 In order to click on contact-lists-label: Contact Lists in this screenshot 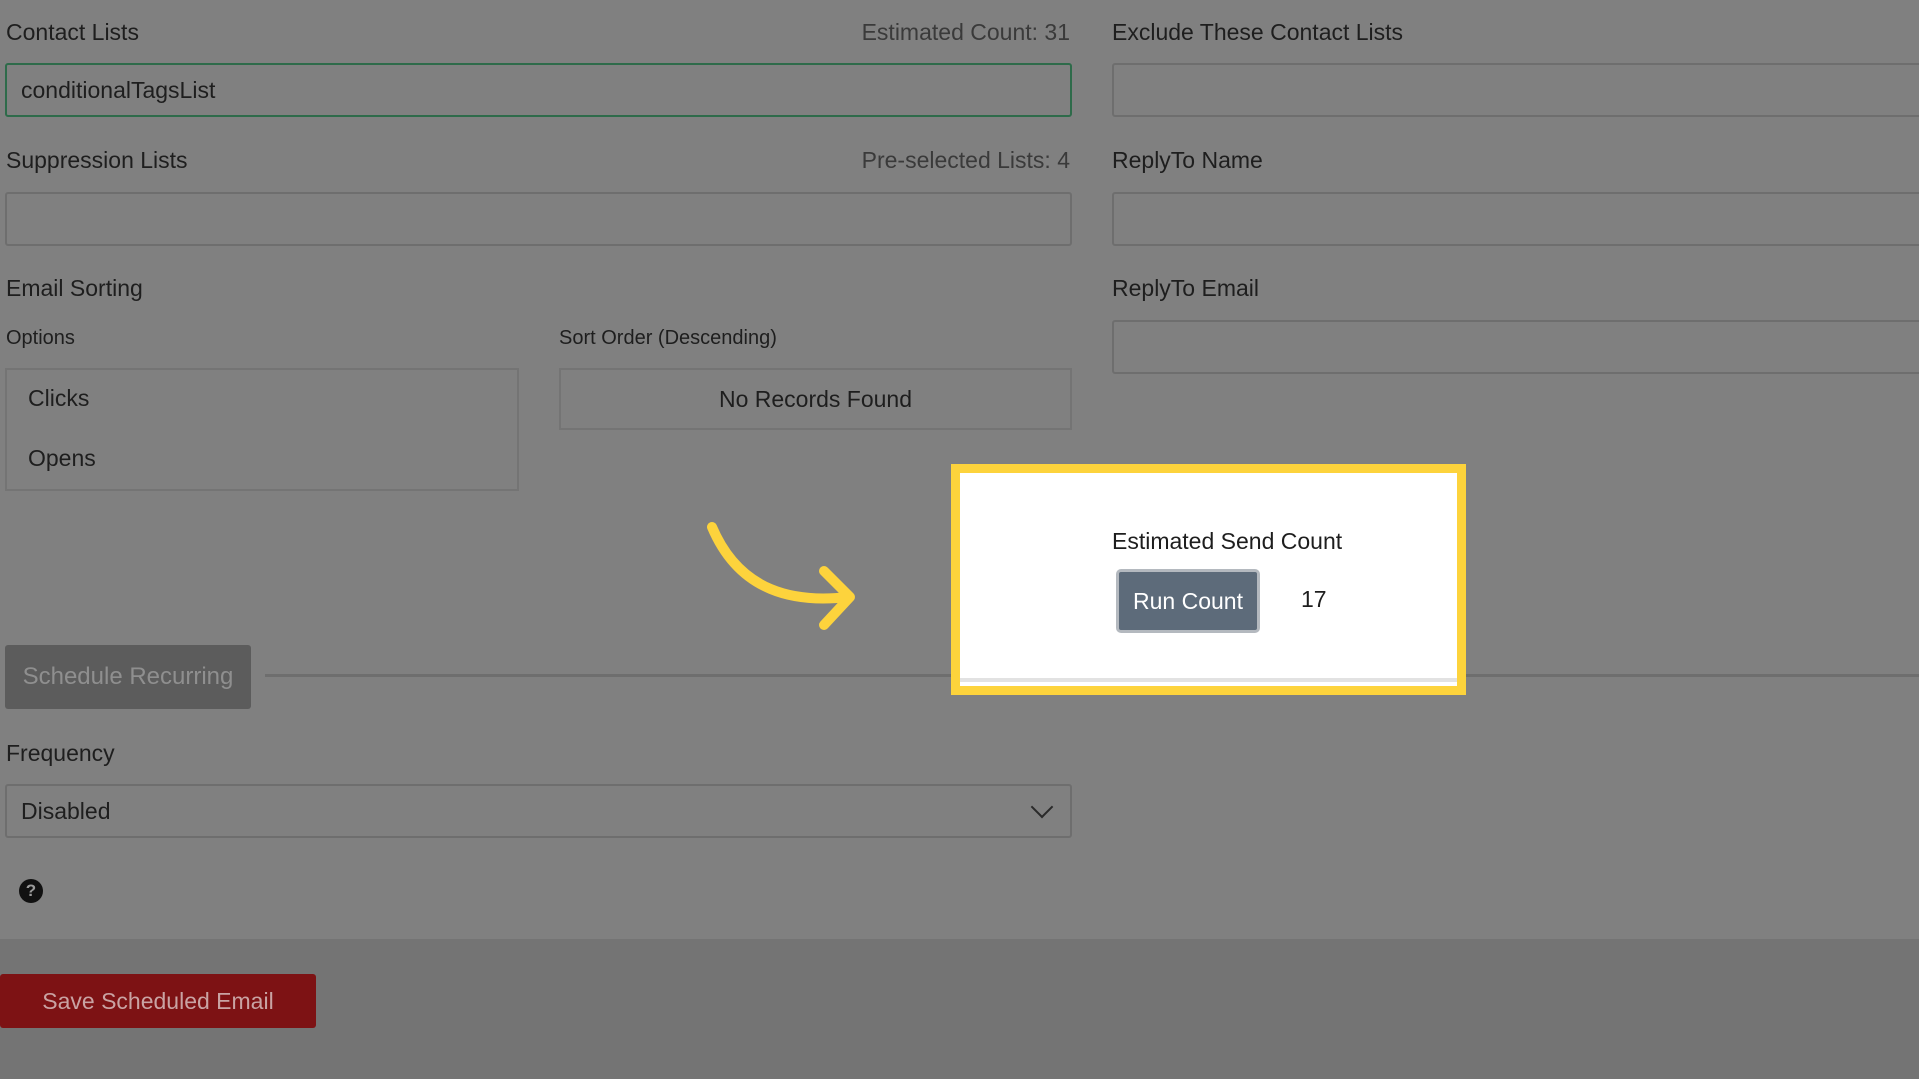, I will do `click(72, 32)`.